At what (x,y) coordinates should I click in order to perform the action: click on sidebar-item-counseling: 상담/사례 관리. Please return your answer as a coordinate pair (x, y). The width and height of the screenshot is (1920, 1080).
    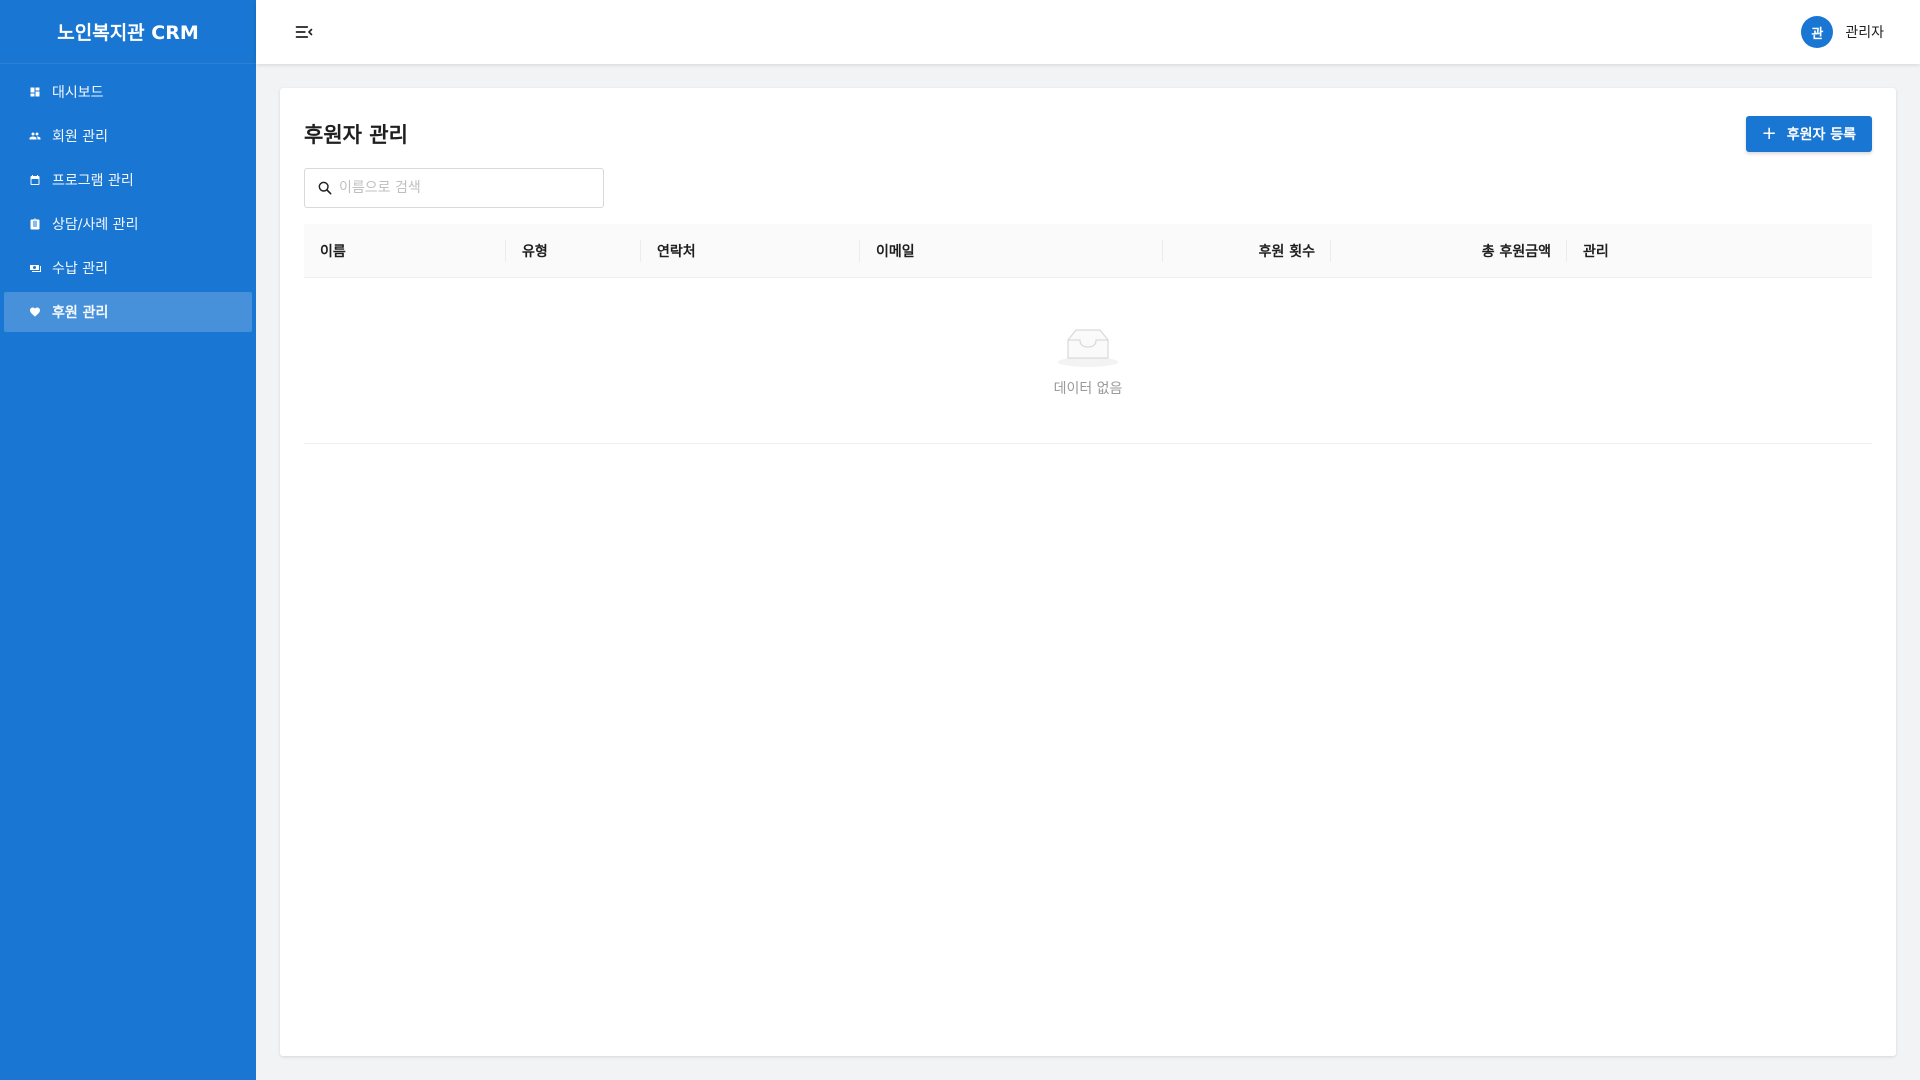
    Looking at the image, I should click on (128, 224).